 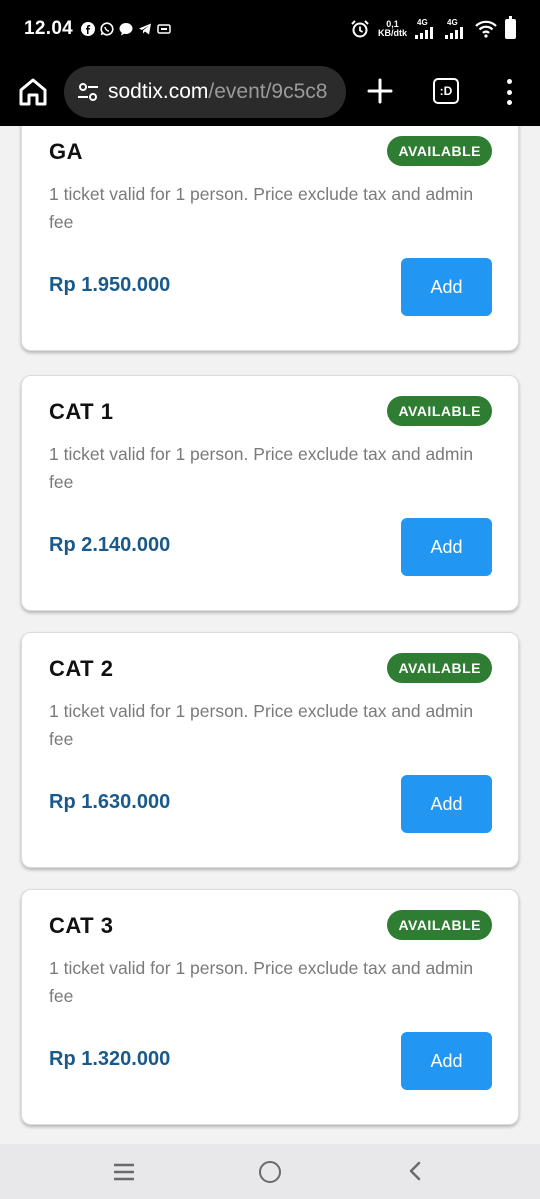 I want to click on recent-apps-icon, so click(x=124, y=1172).